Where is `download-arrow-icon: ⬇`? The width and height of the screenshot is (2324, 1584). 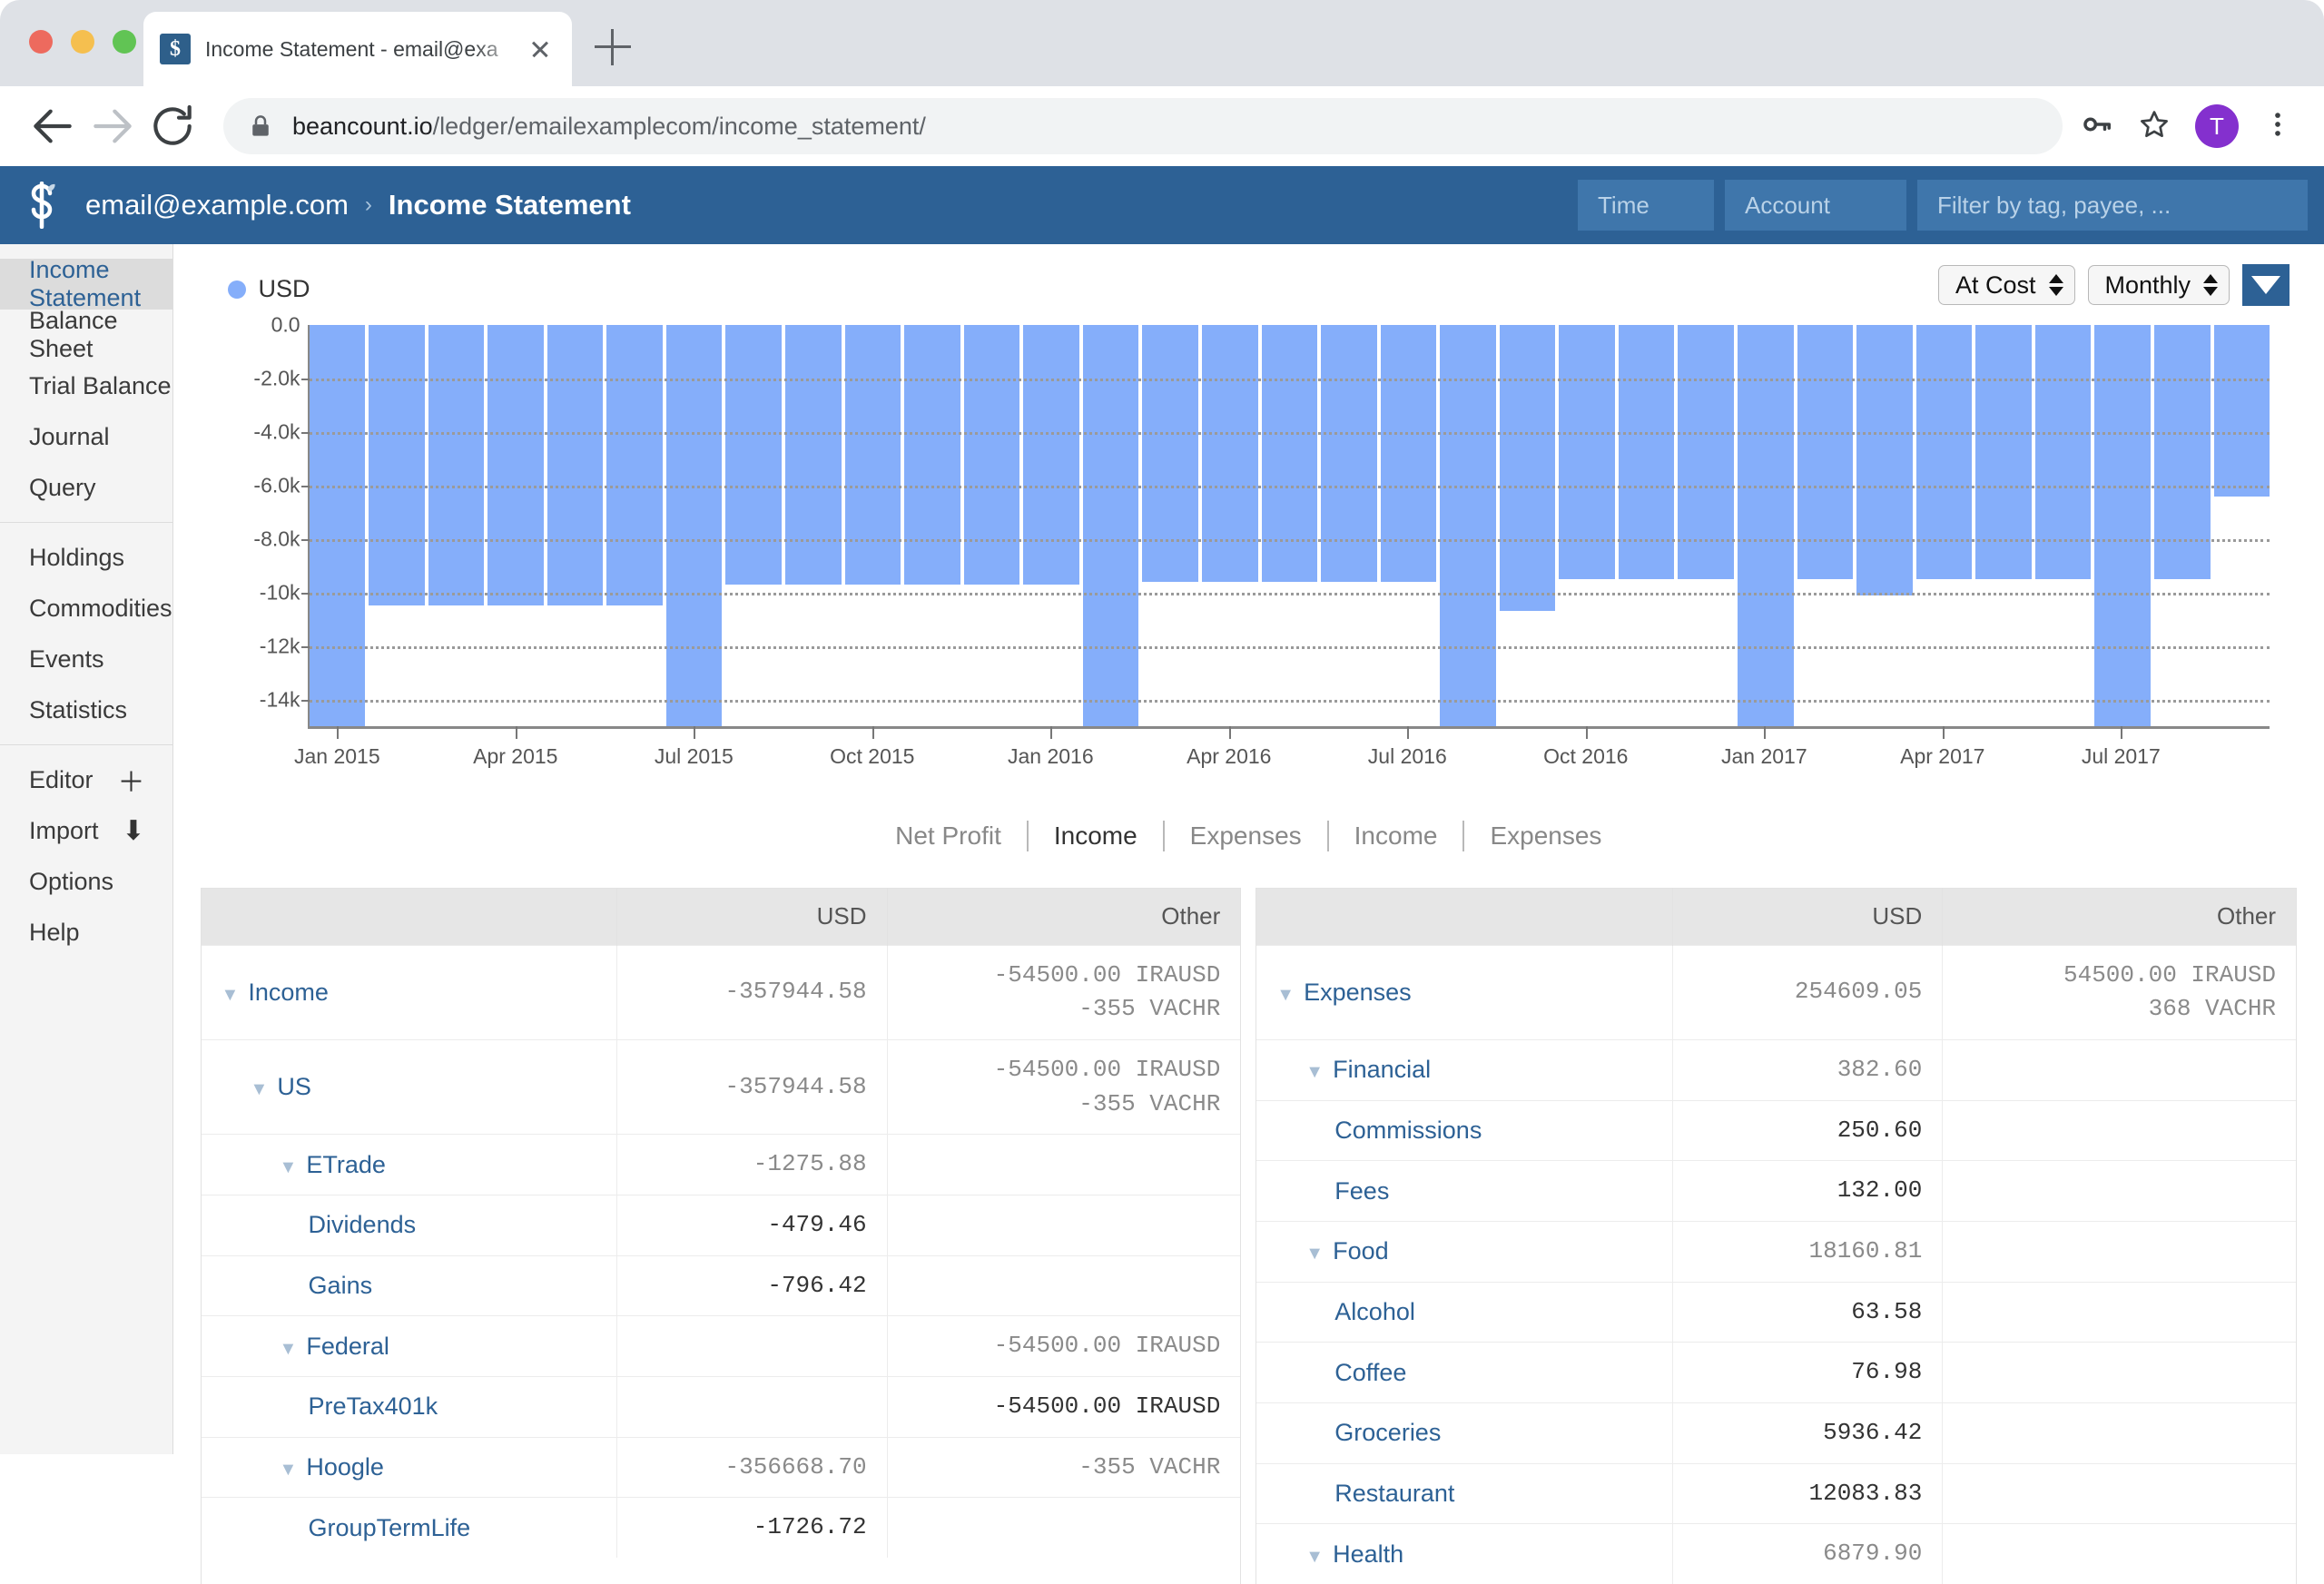 download-arrow-icon: ⬇ is located at coordinates (133, 831).